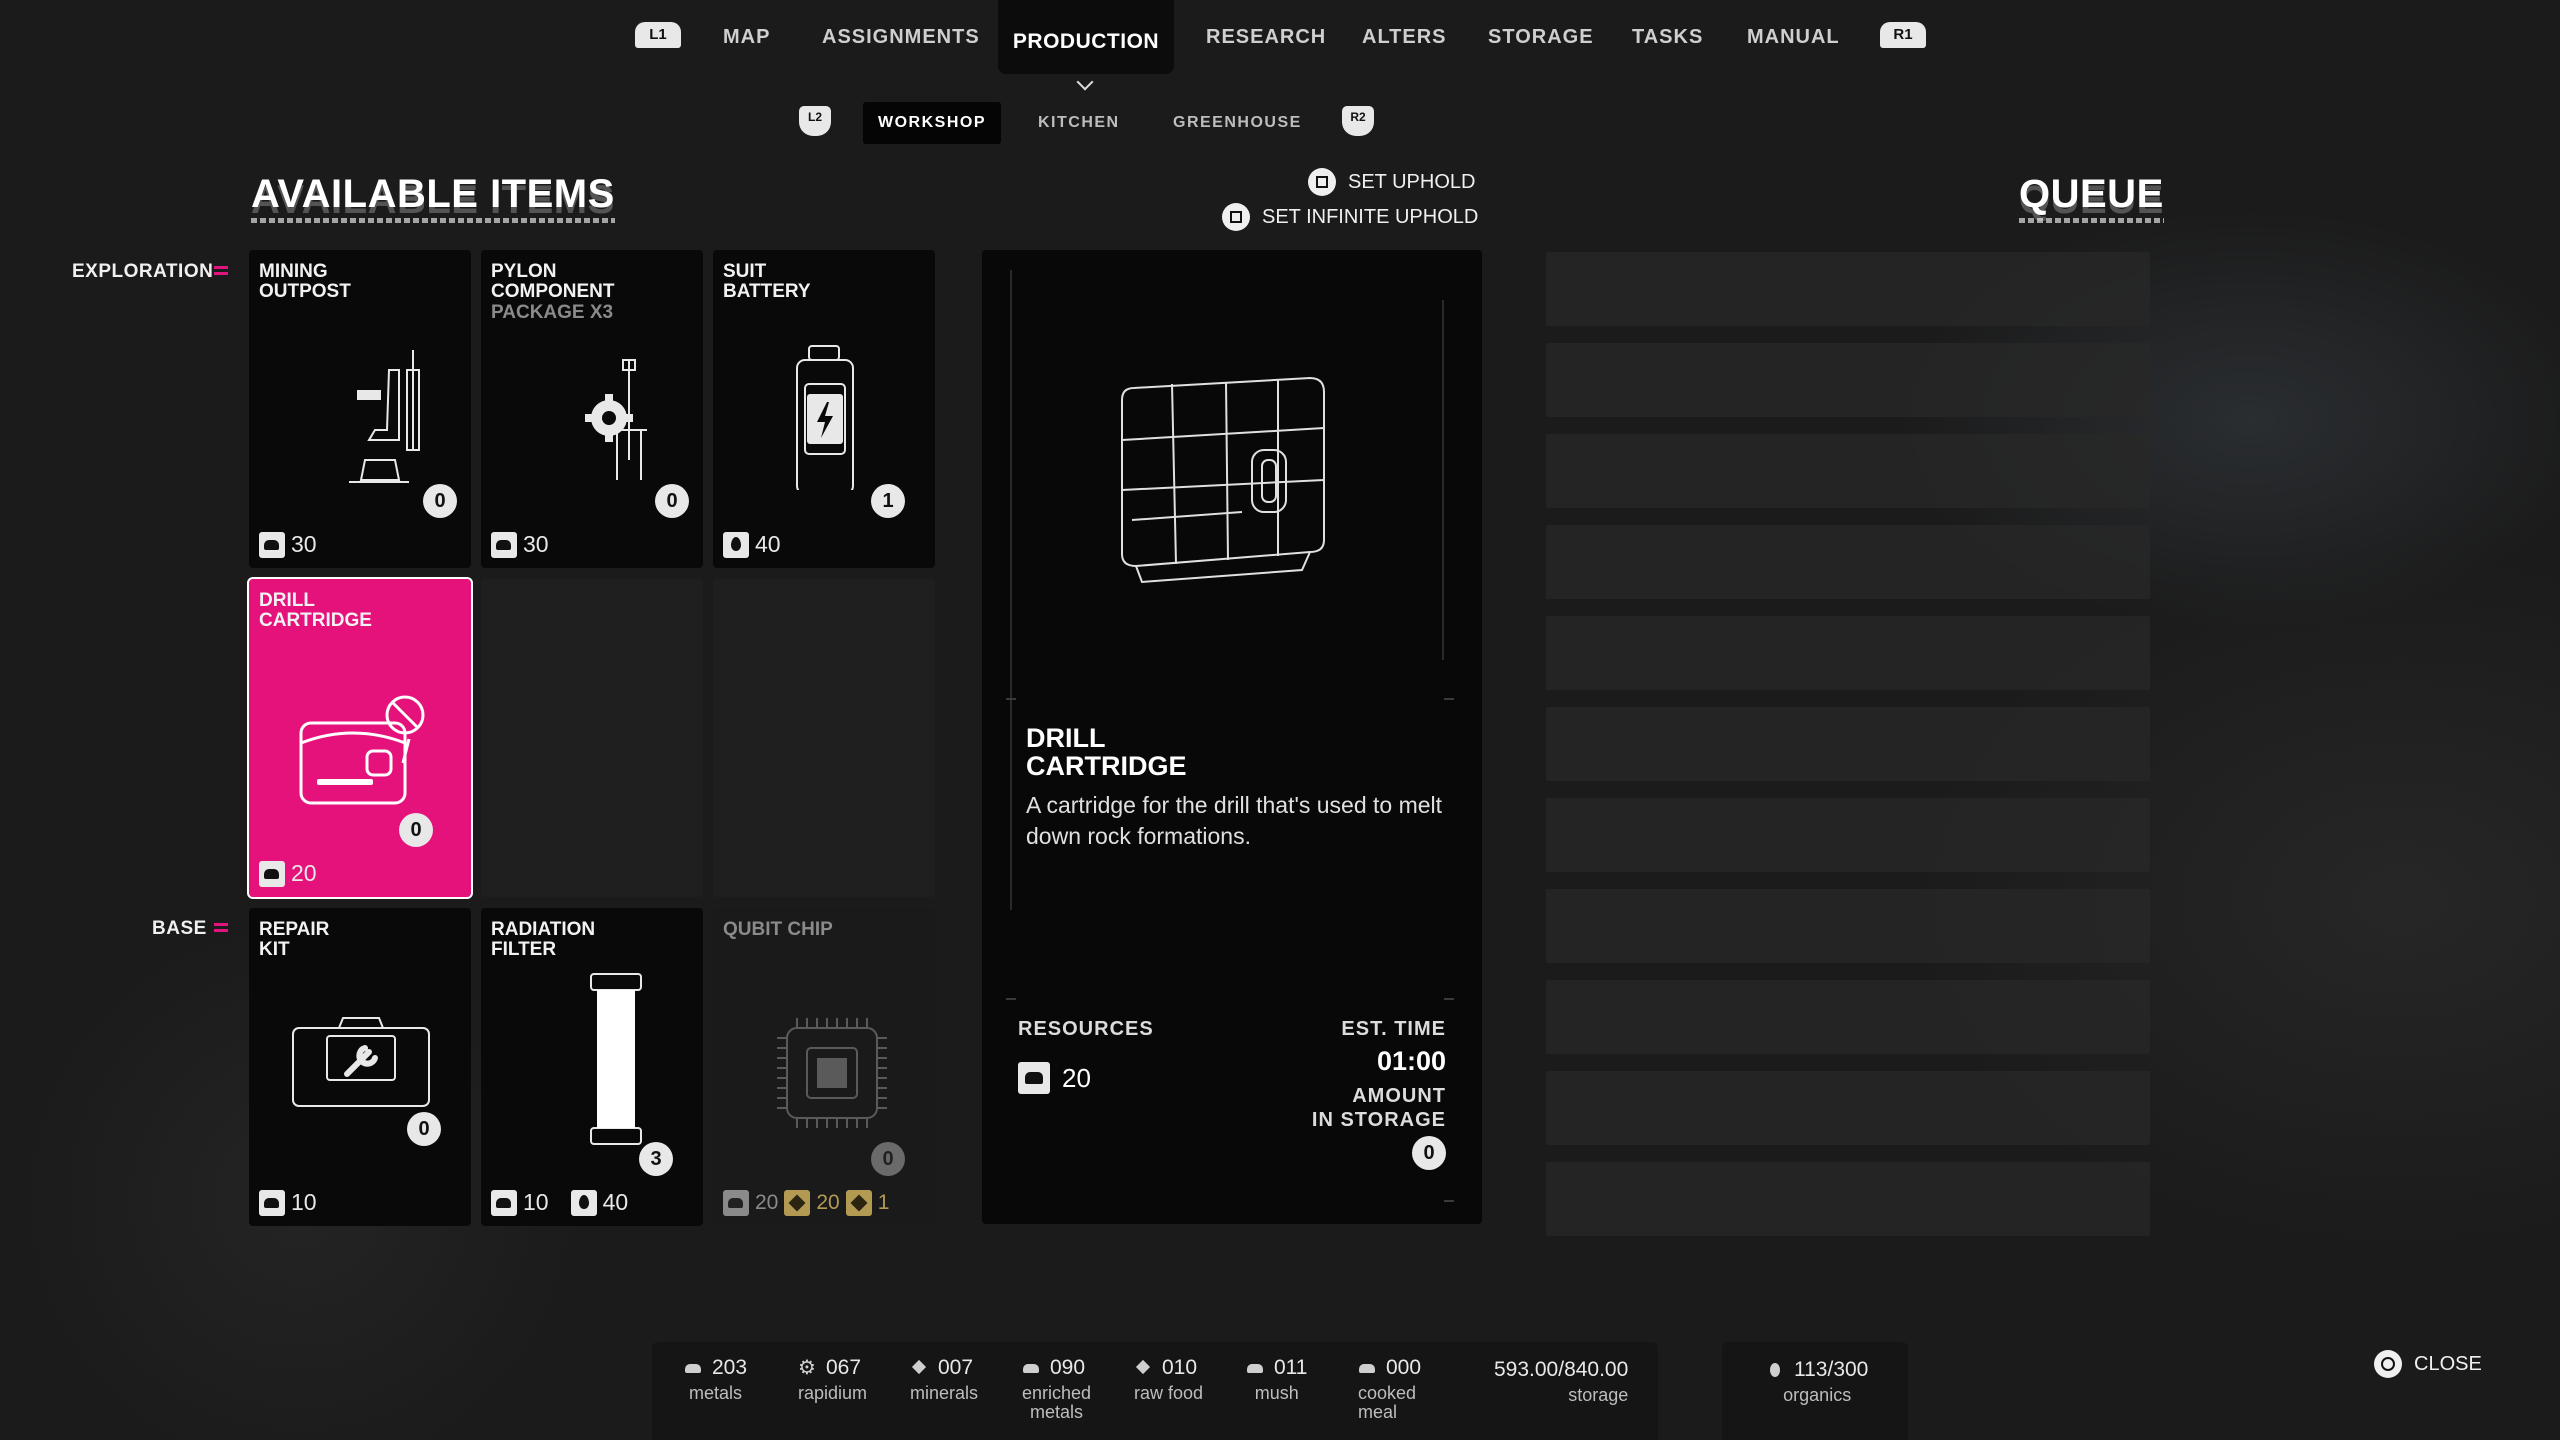  I want to click on item-cost: 10, so click(288, 1202).